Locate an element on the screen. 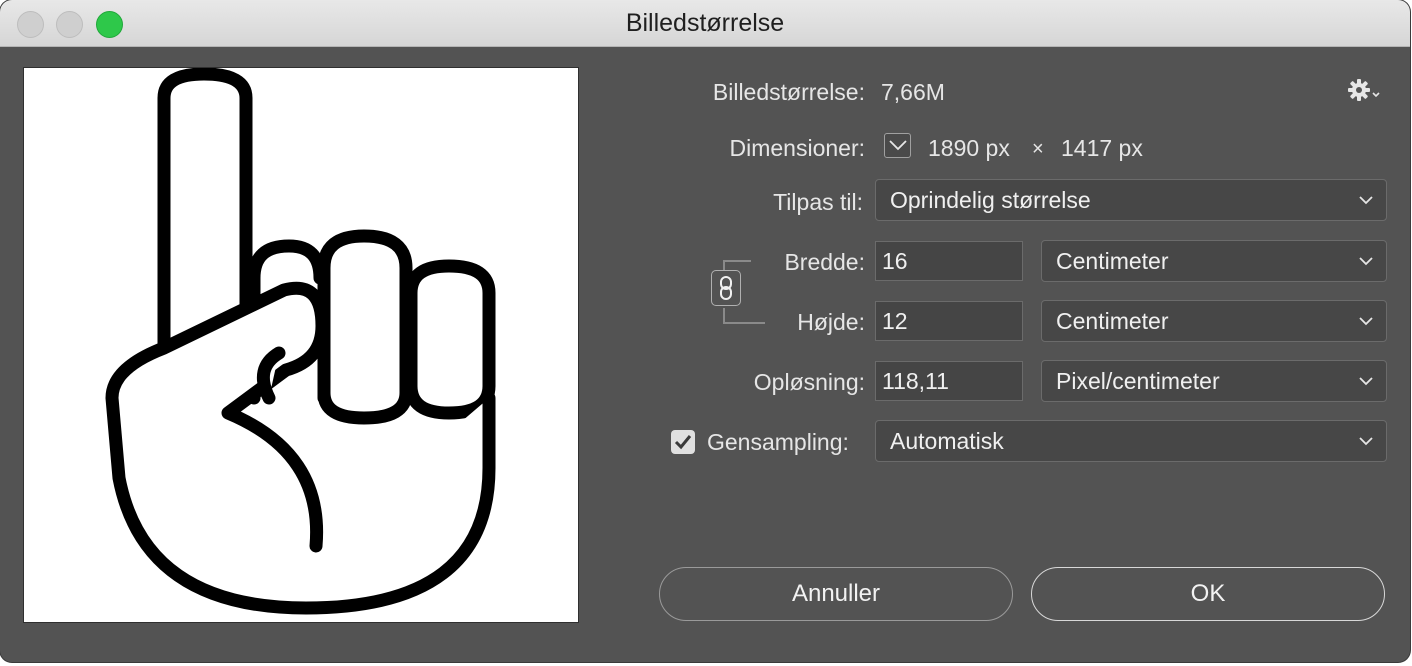 The width and height of the screenshot is (1412, 666). height-unit-select: Centimeter is located at coordinates (1214, 321).